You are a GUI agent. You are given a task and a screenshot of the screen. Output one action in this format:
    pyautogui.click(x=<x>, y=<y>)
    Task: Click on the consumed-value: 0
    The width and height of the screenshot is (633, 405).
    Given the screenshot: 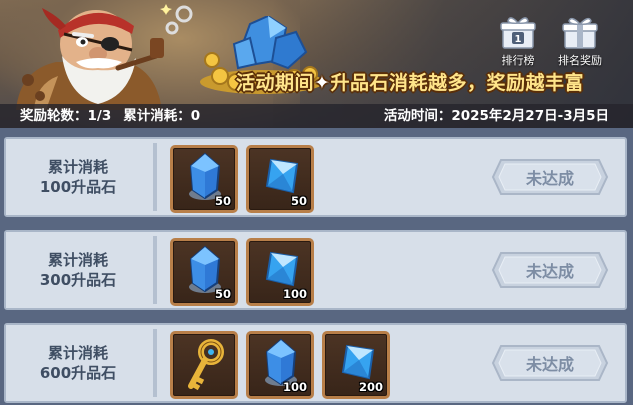 What is the action you would take?
    pyautogui.click(x=195, y=116)
    